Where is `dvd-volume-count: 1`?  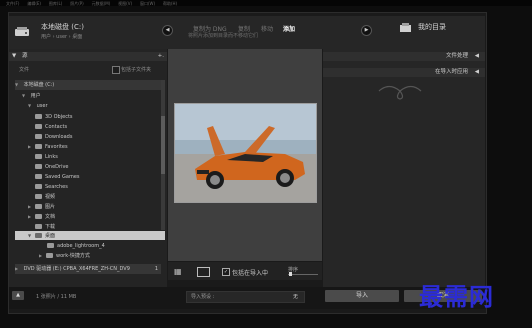 dvd-volume-count: 1 is located at coordinates (156, 269).